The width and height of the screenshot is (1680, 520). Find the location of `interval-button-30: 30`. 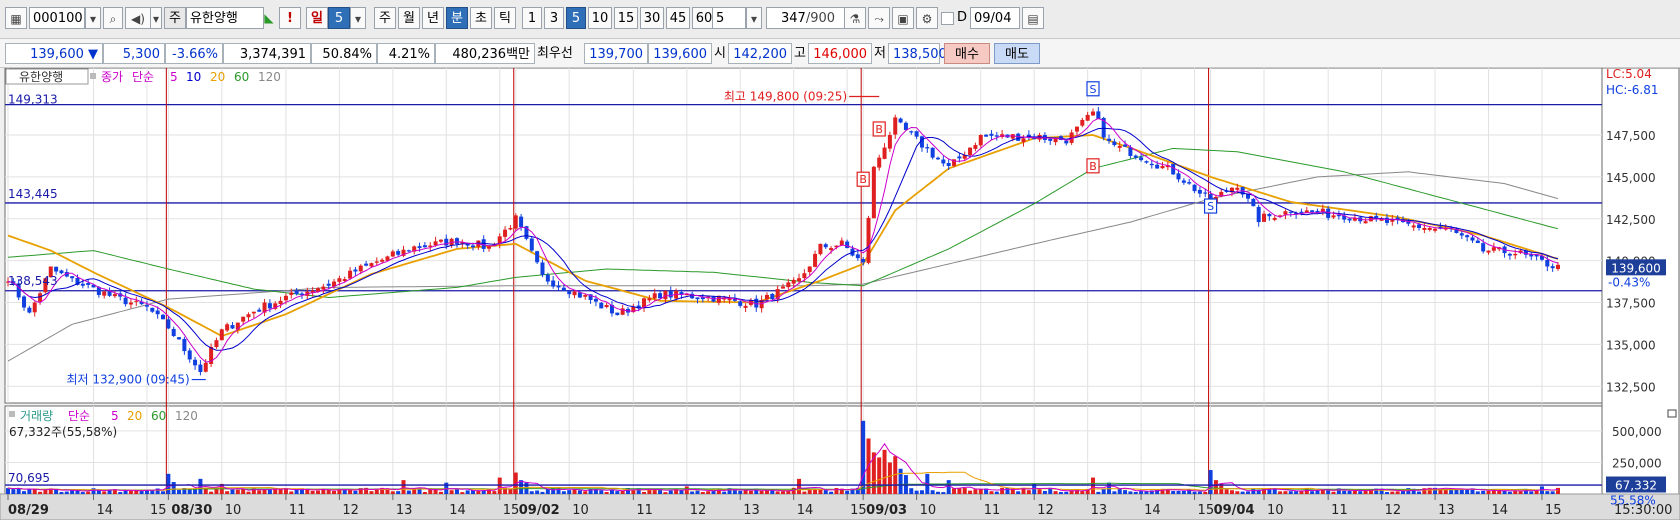

interval-button-30: 30 is located at coordinates (652, 18).